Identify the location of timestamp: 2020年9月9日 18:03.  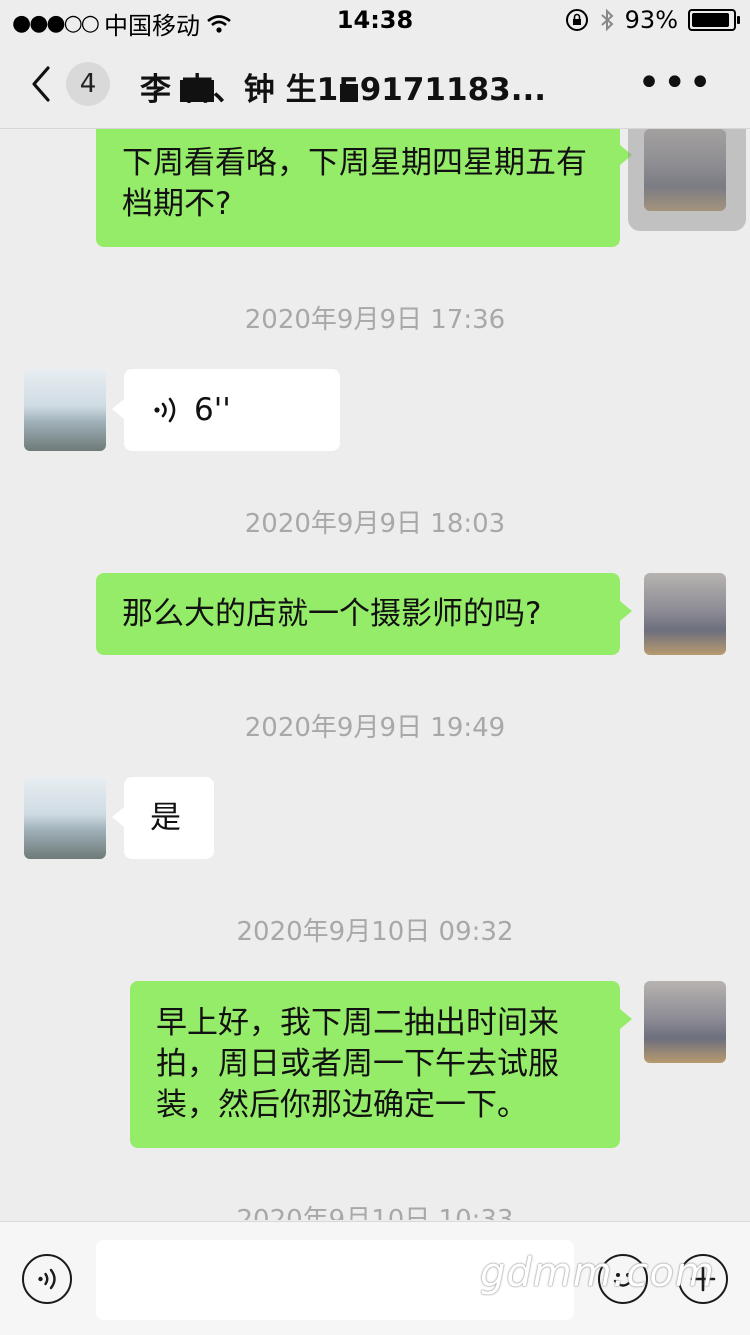
(375, 524).